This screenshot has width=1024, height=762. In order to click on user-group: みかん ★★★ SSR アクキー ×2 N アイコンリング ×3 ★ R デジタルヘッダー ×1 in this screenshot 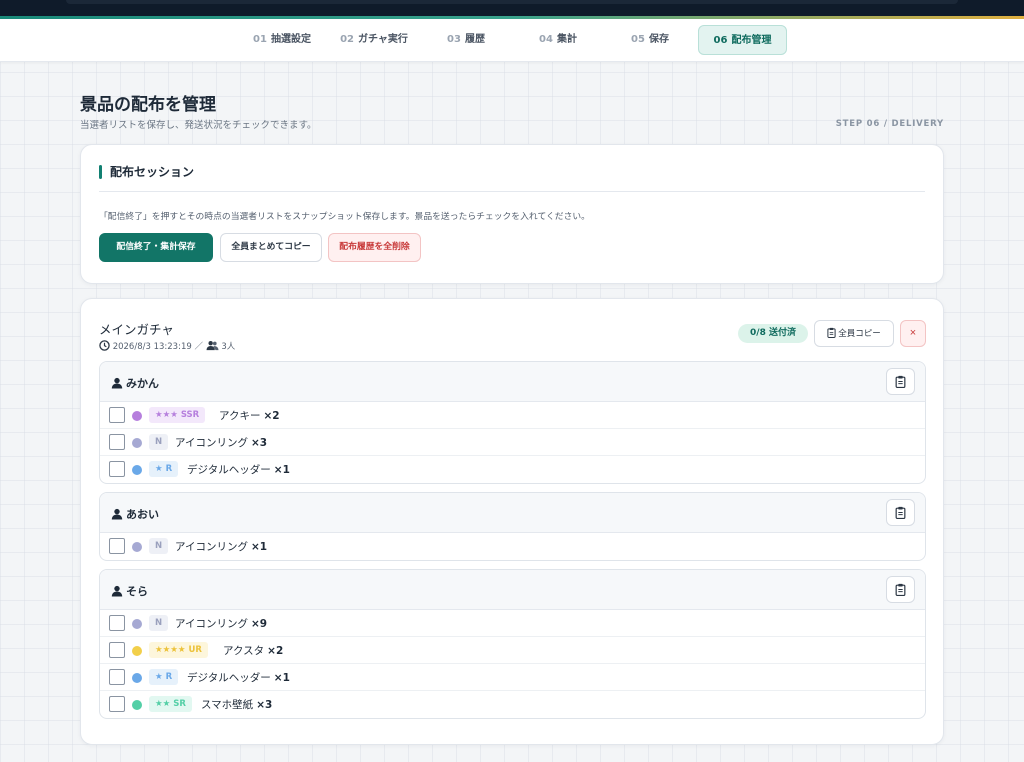, I will do `click(512, 422)`.